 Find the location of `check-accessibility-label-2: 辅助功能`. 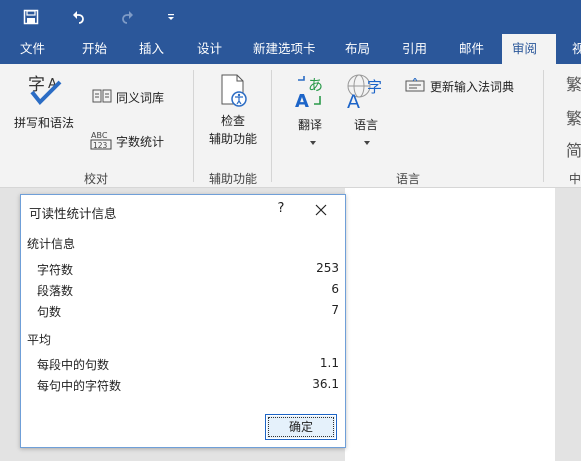

check-accessibility-label-2: 辅助功能 is located at coordinates (233, 138).